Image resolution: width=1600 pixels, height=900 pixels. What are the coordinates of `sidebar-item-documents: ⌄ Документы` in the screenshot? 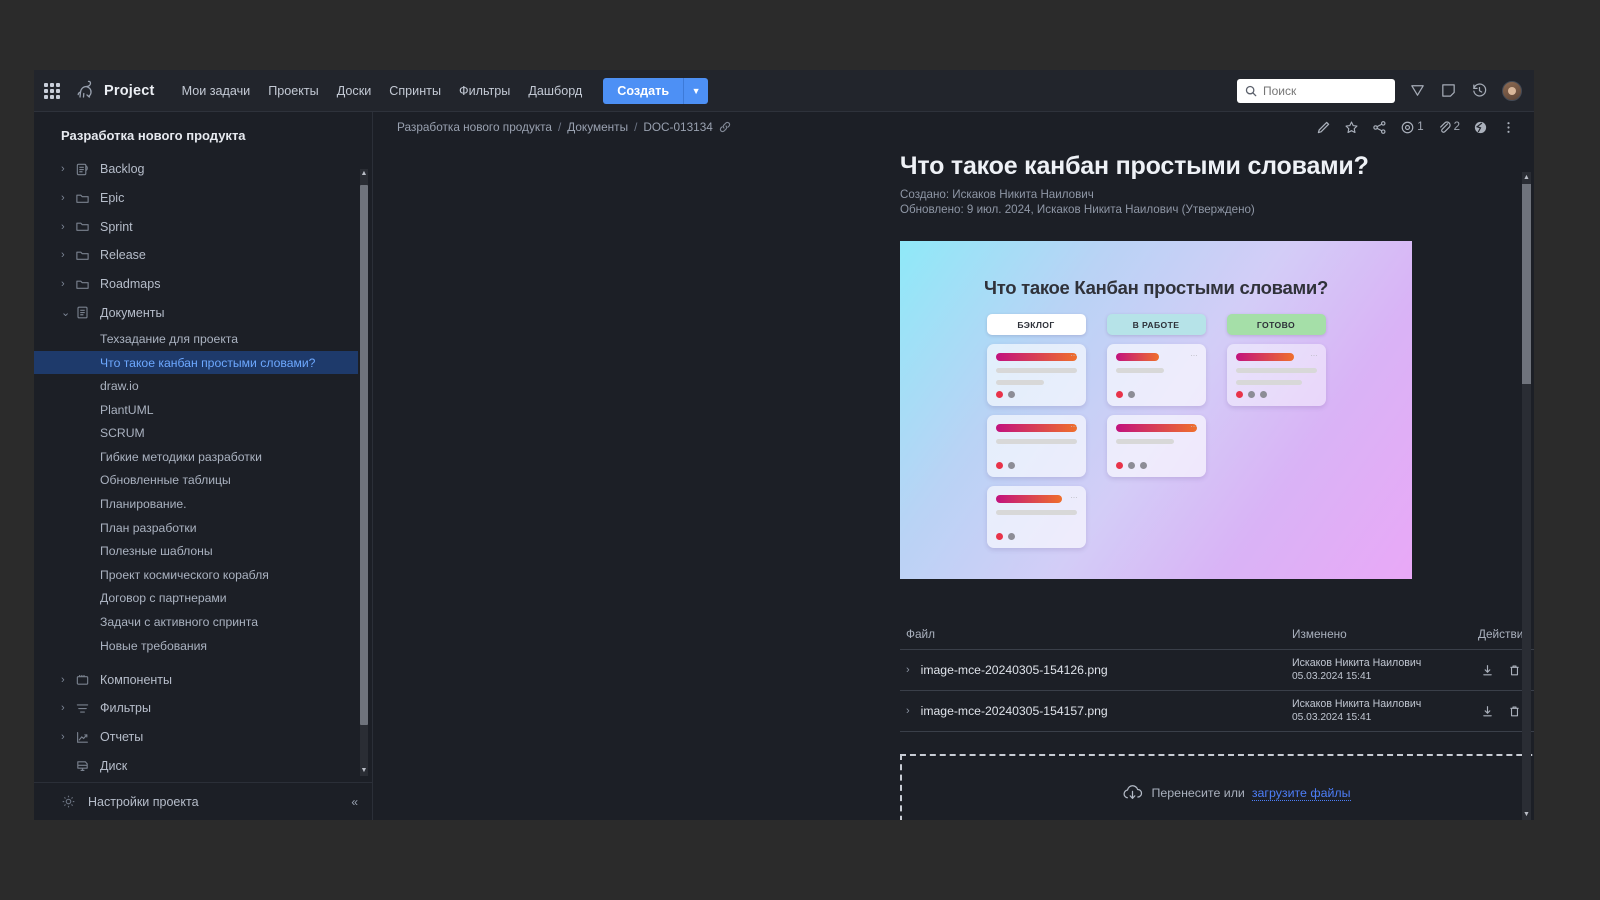 It's located at (196, 312).